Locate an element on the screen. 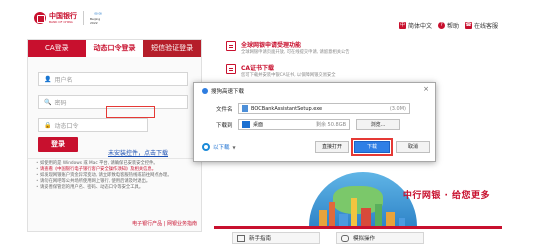  key-icon: 🔍 is located at coordinates (48, 102).